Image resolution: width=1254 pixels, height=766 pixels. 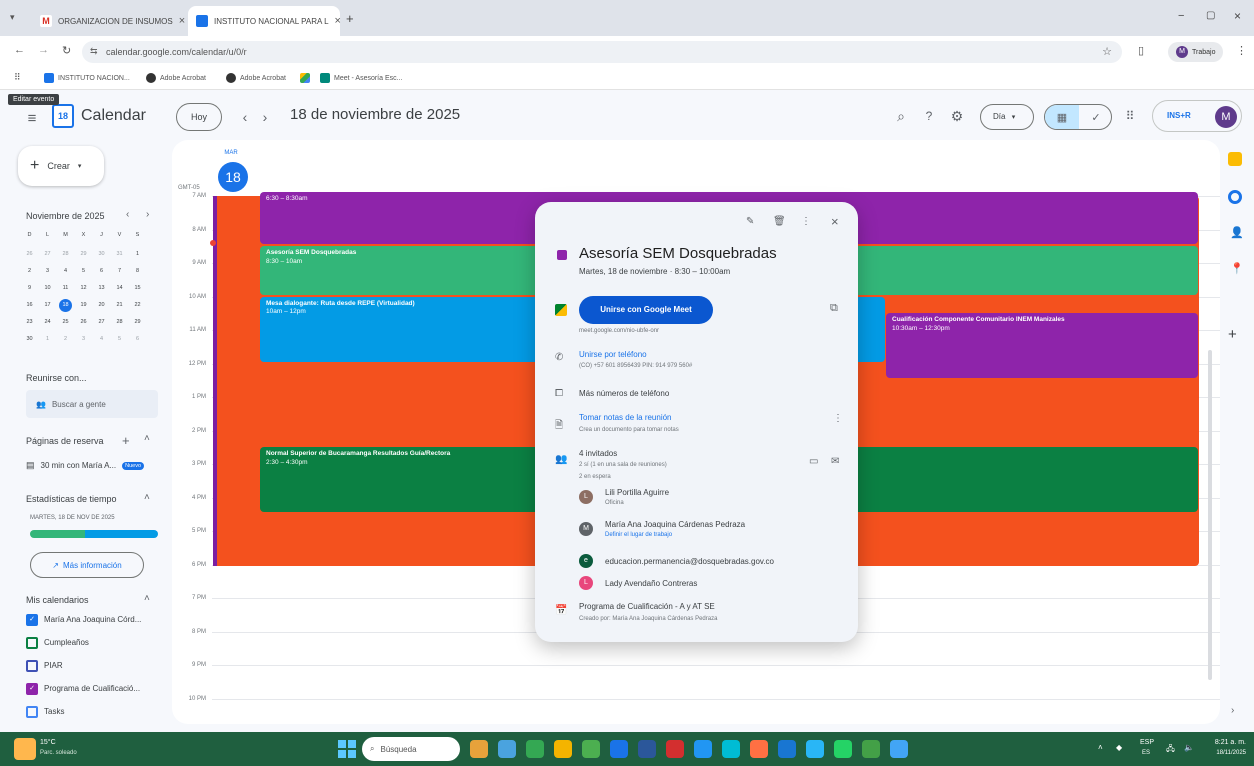 I want to click on volume-icon: 🔈, so click(x=1189, y=747).